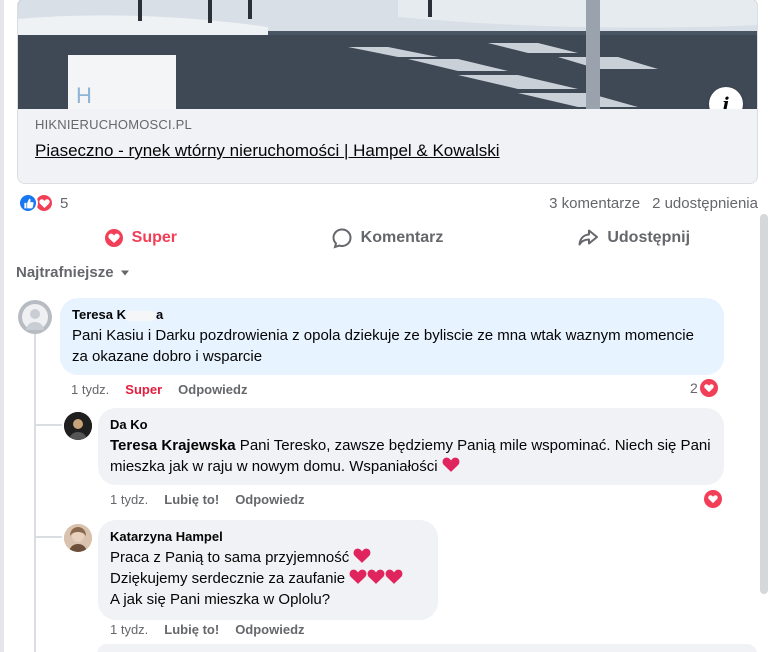 Image resolution: width=768 pixels, height=652 pixels. What do you see at coordinates (143, 389) in the screenshot?
I see `super-reaction-link: Super` at bounding box center [143, 389].